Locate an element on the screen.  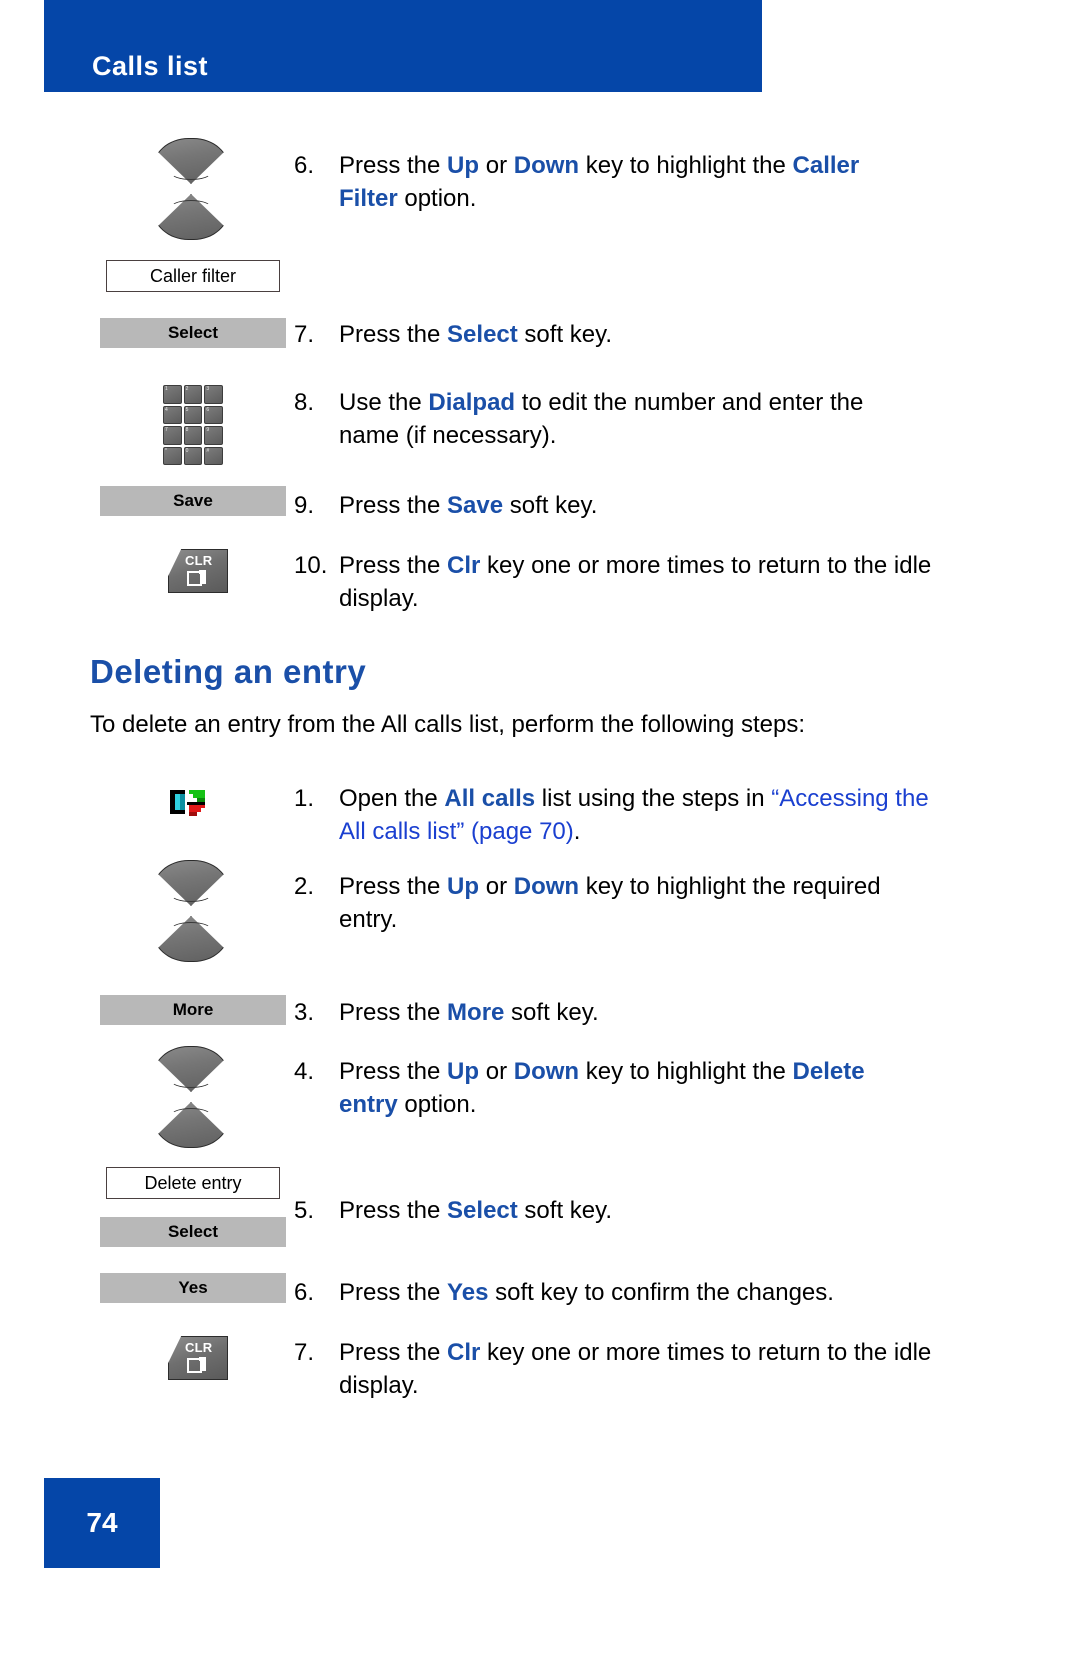
dialpad-key: * is located at coordinates (172, 455).